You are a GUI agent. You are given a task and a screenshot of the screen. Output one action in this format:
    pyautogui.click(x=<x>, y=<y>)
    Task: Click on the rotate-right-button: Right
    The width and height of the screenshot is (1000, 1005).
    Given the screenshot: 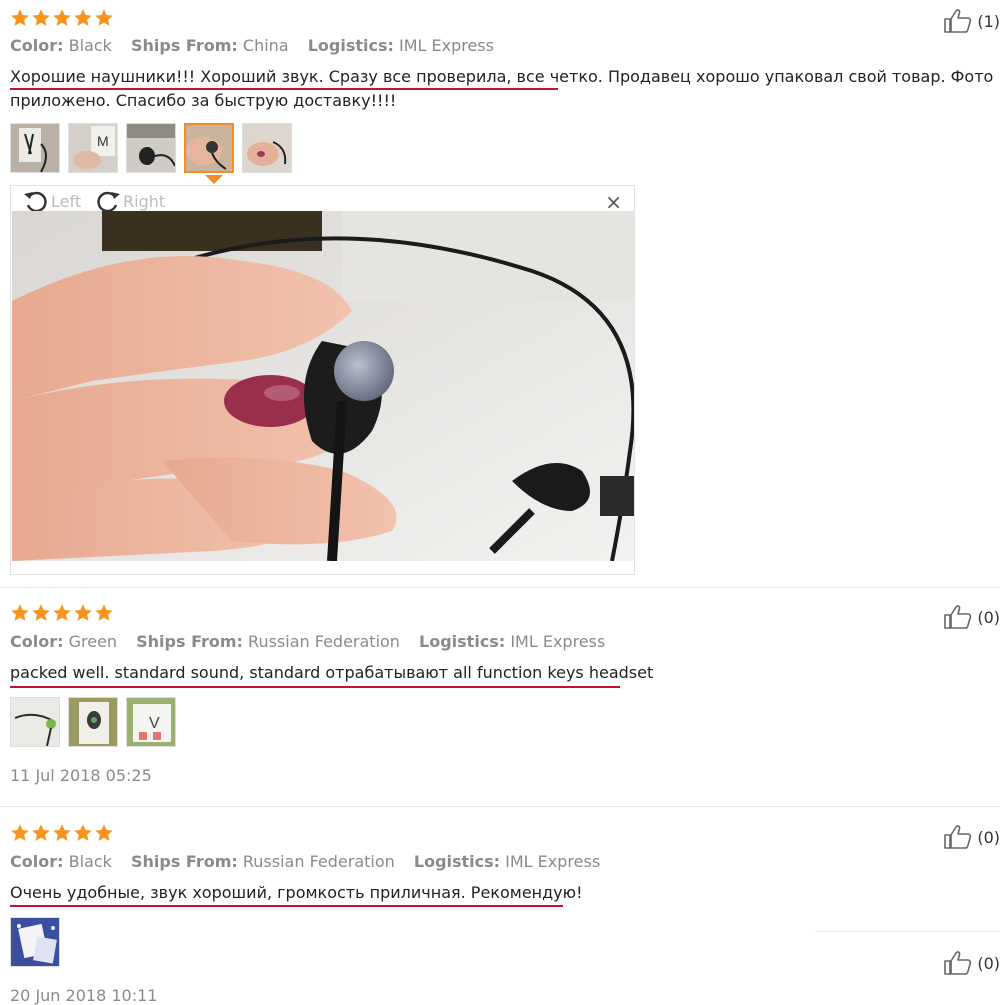 What is the action you would take?
    pyautogui.click(x=130, y=201)
    